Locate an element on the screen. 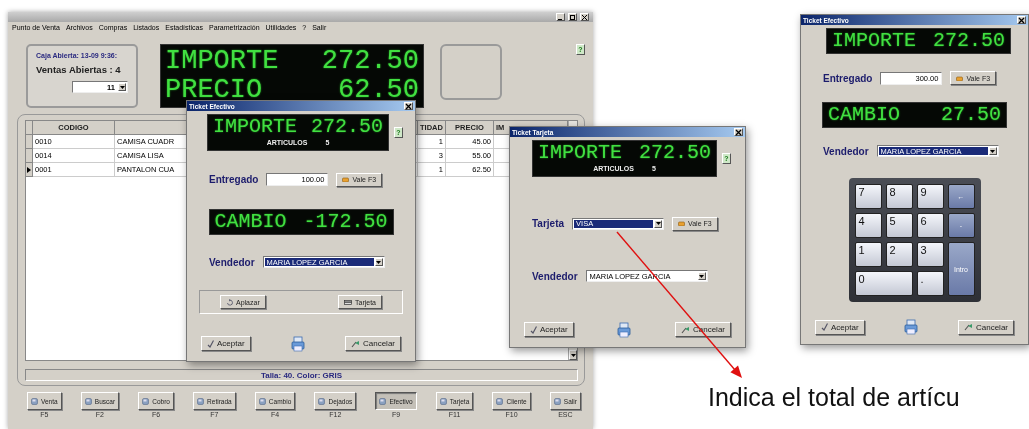 Image resolution: width=1029 pixels, height=429 pixels. keypad-key: 1 is located at coordinates (868, 254).